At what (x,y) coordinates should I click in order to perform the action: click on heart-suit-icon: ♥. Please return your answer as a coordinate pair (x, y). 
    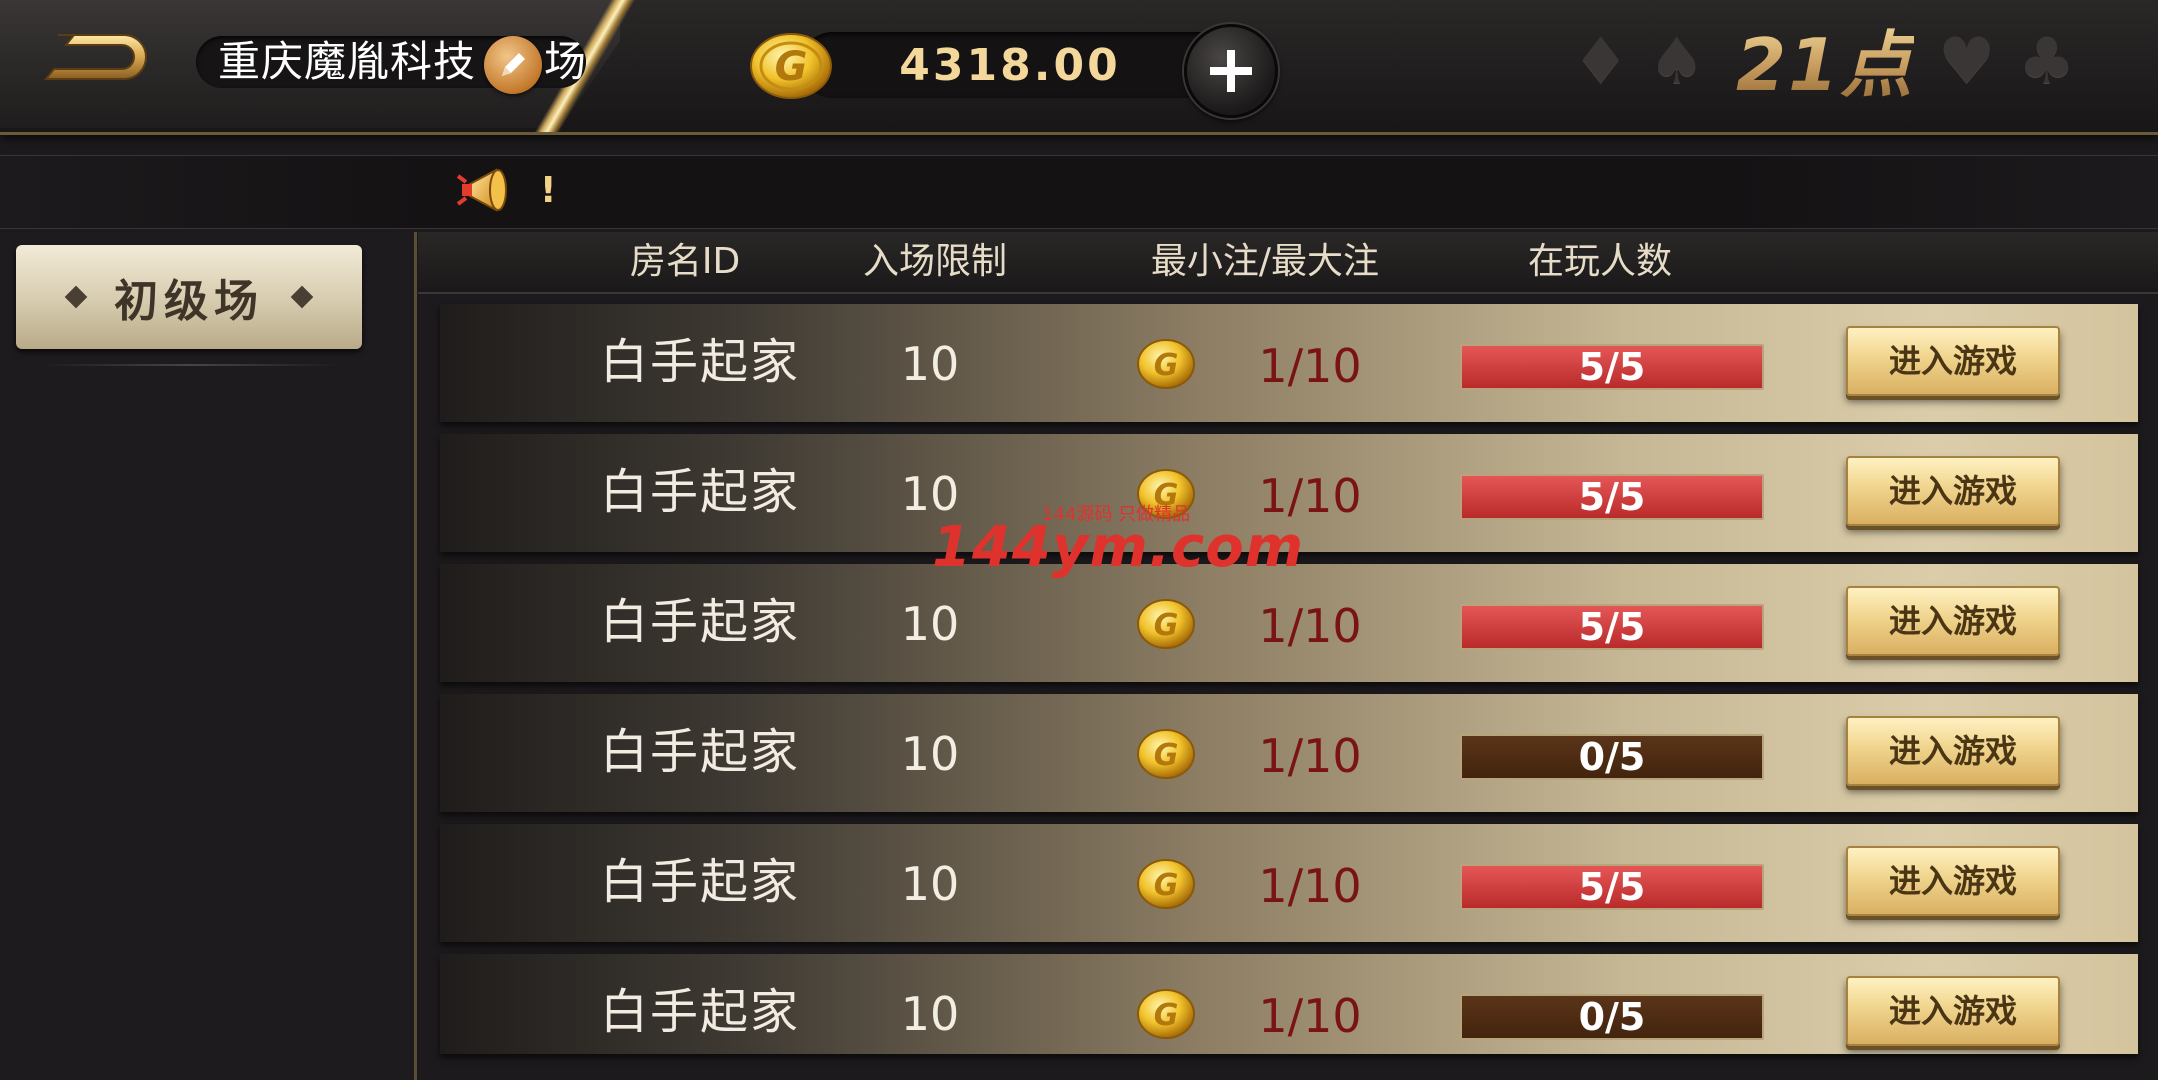
    Looking at the image, I should click on (1967, 62).